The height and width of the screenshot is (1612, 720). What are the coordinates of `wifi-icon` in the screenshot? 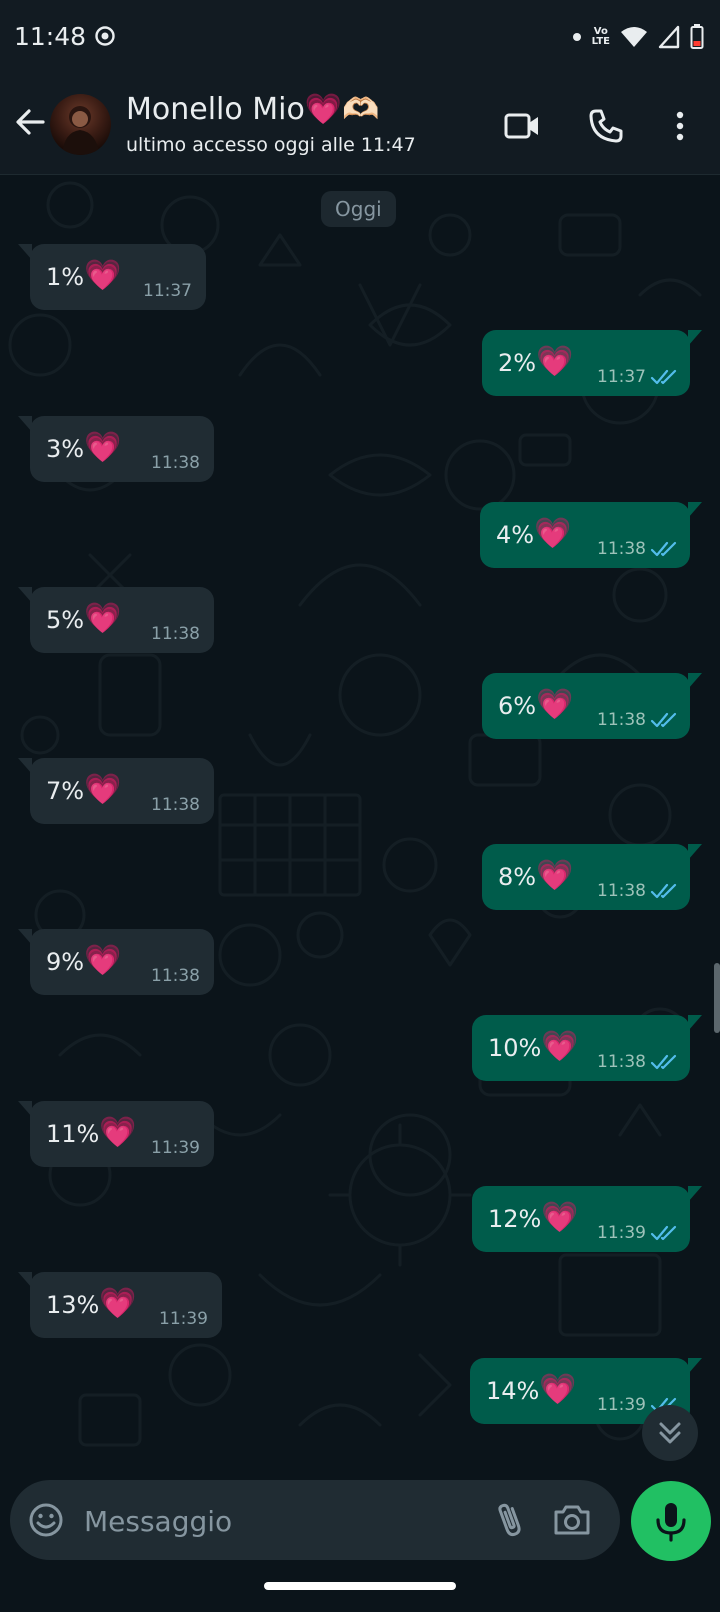 It's located at (634, 37).